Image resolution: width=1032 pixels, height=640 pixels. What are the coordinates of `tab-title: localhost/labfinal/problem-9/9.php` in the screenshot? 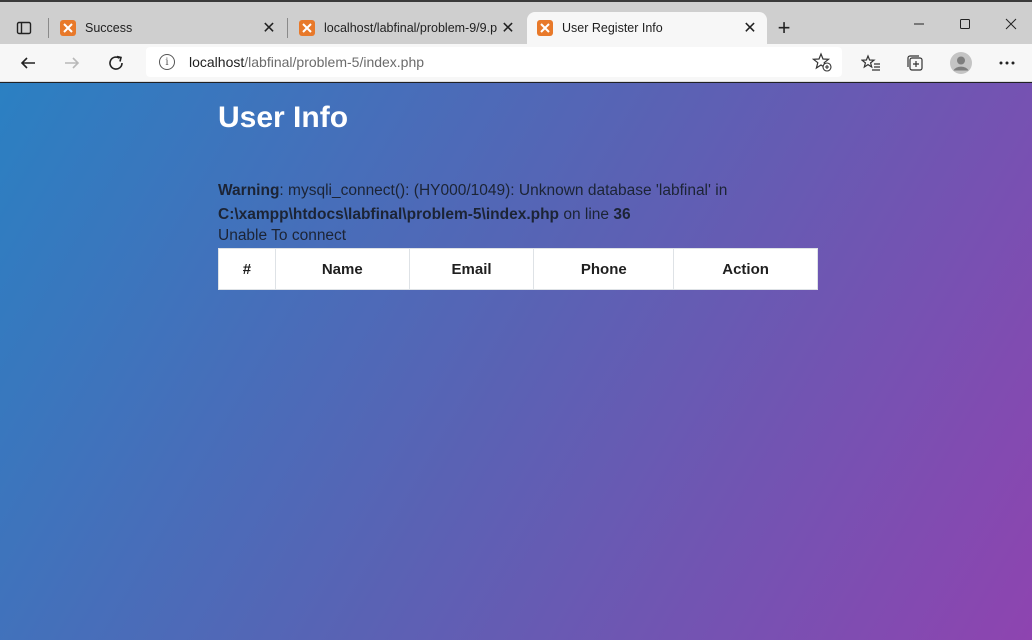 It's located at (410, 28).